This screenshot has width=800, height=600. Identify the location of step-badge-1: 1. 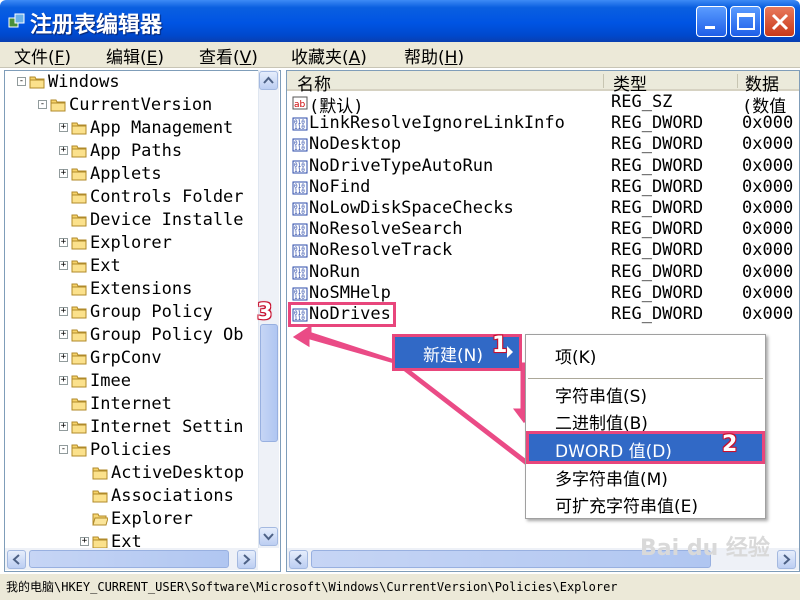
(500, 345).